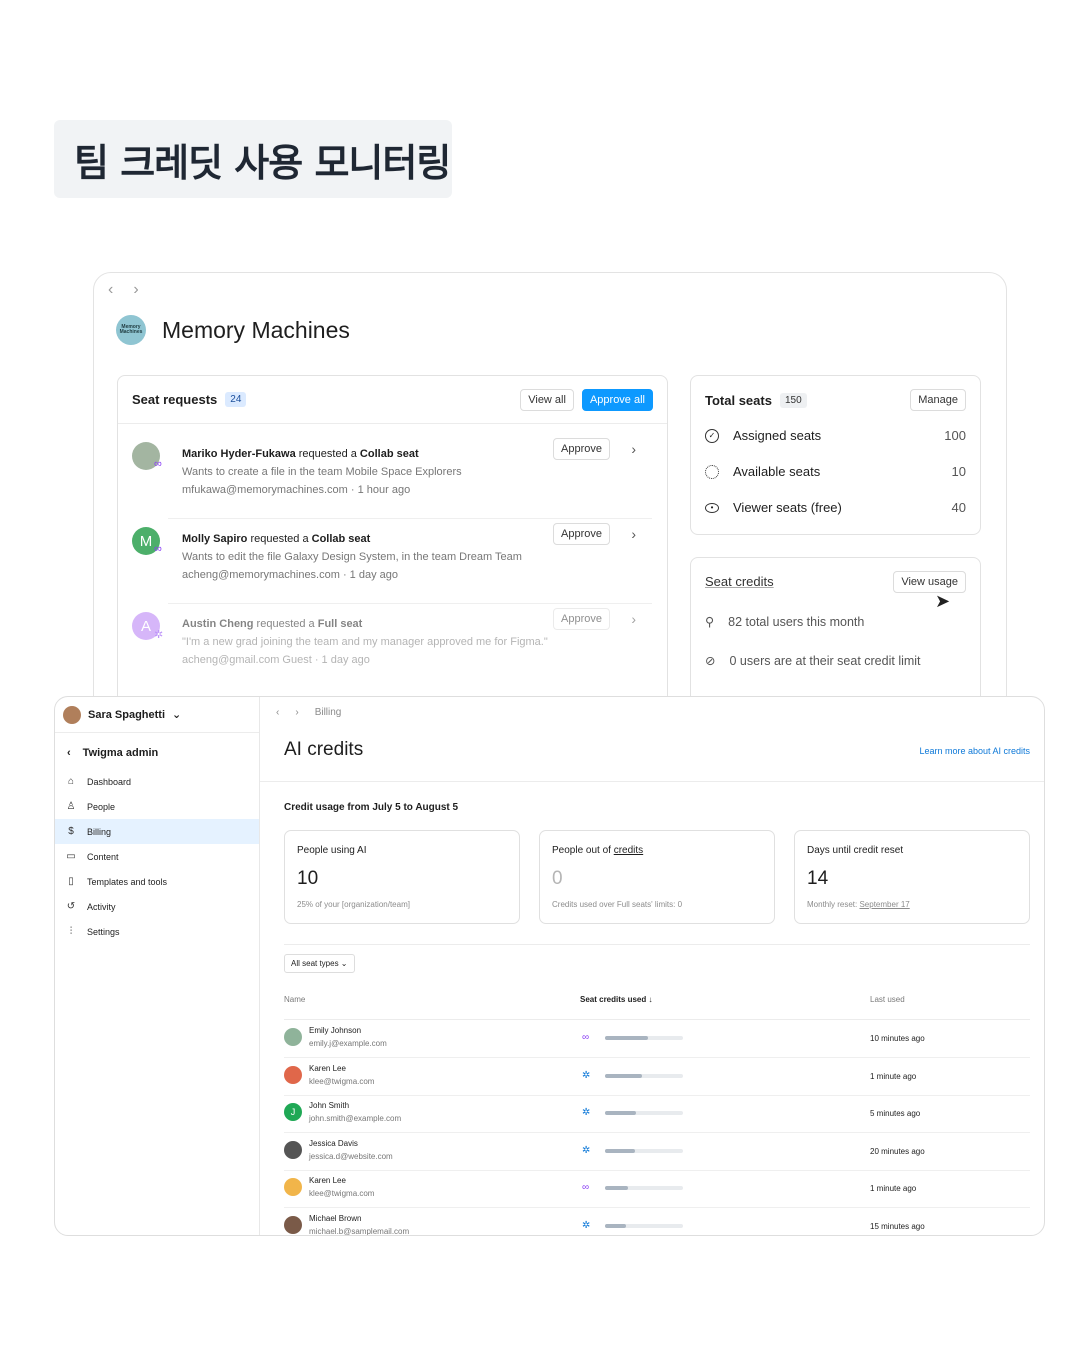  Describe the element at coordinates (157, 715) in the screenshot. I see `user-switcher: Sara Spaghetti ⌄` at that location.